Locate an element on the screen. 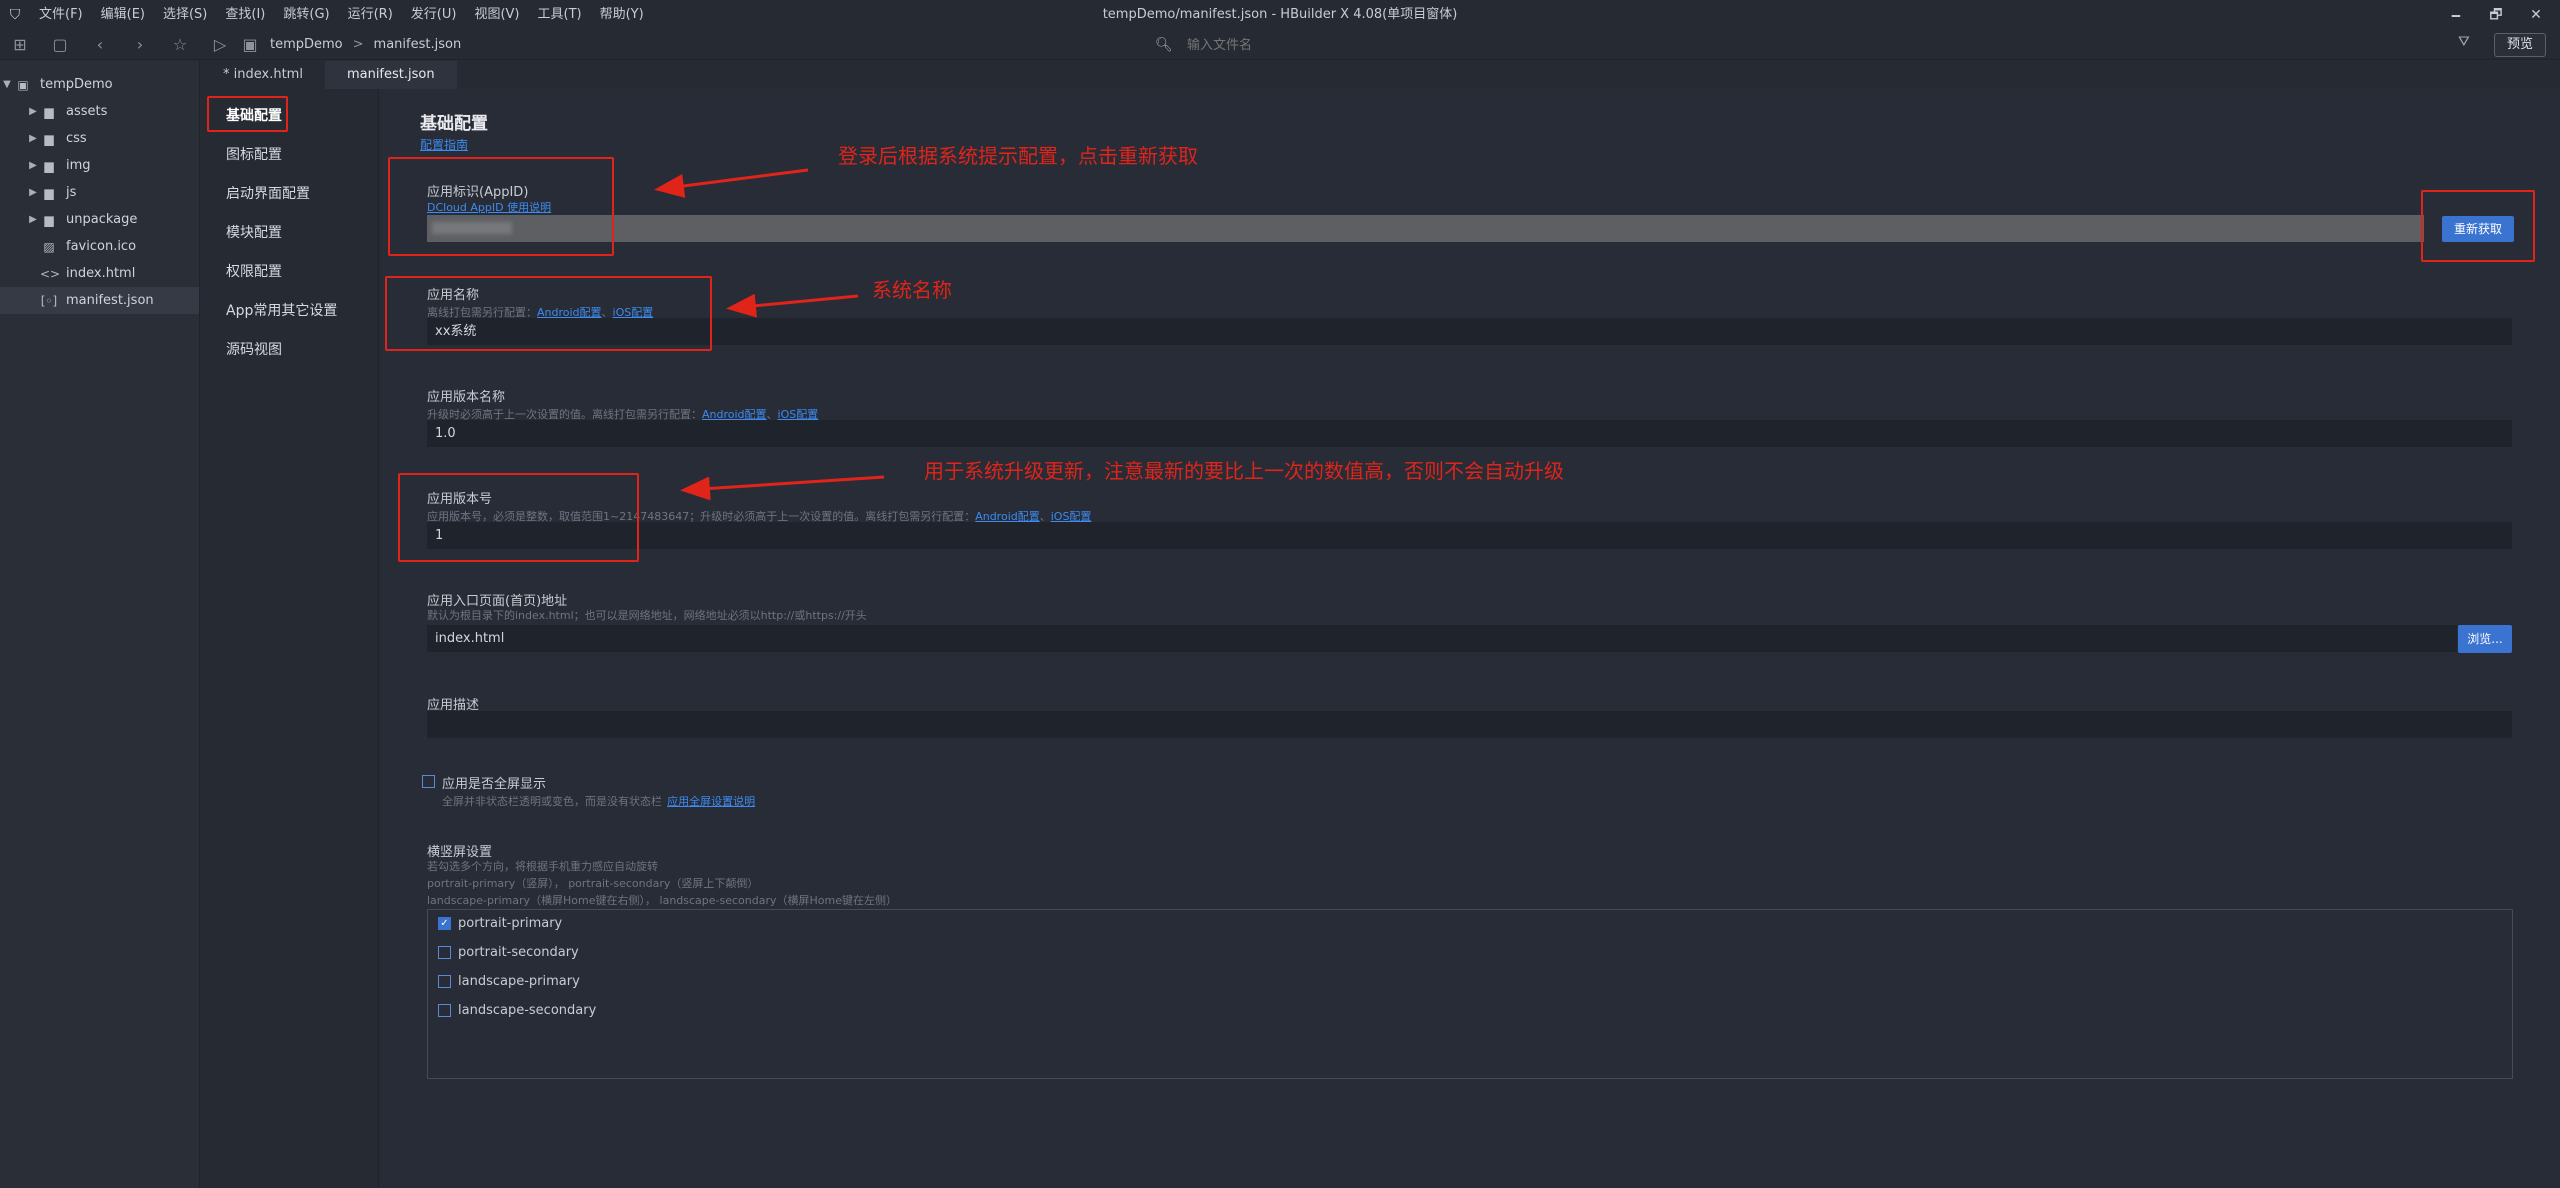  tree-item-assets: ▶ ▆ assets is located at coordinates (99, 111).